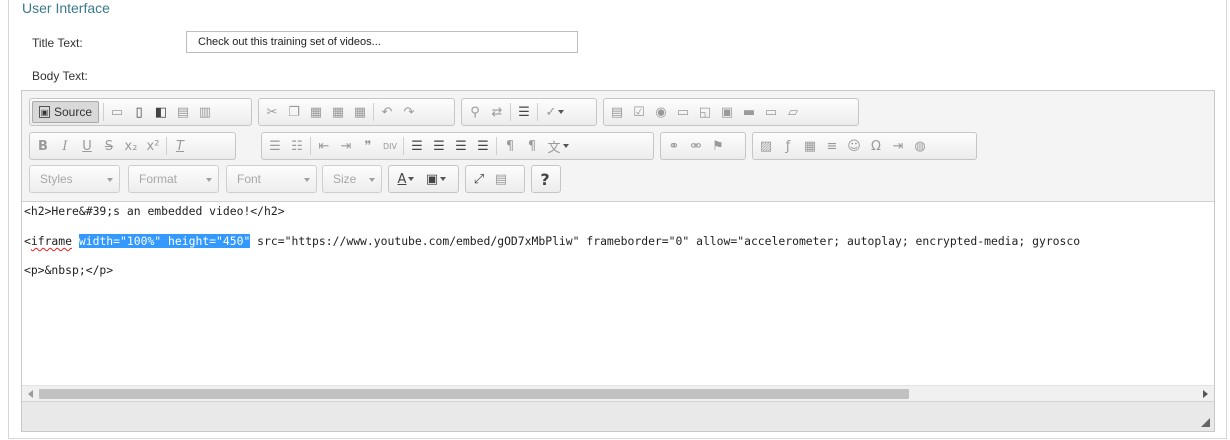 The height and width of the screenshot is (440, 1230). What do you see at coordinates (324, 146) in the screenshot?
I see `outdent-icon: ⇤` at bounding box center [324, 146].